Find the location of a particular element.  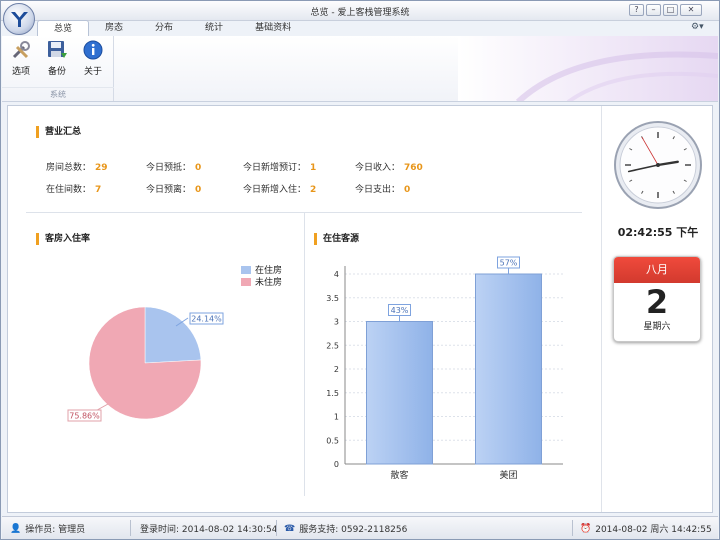

tools-icon is located at coordinates (21, 50).